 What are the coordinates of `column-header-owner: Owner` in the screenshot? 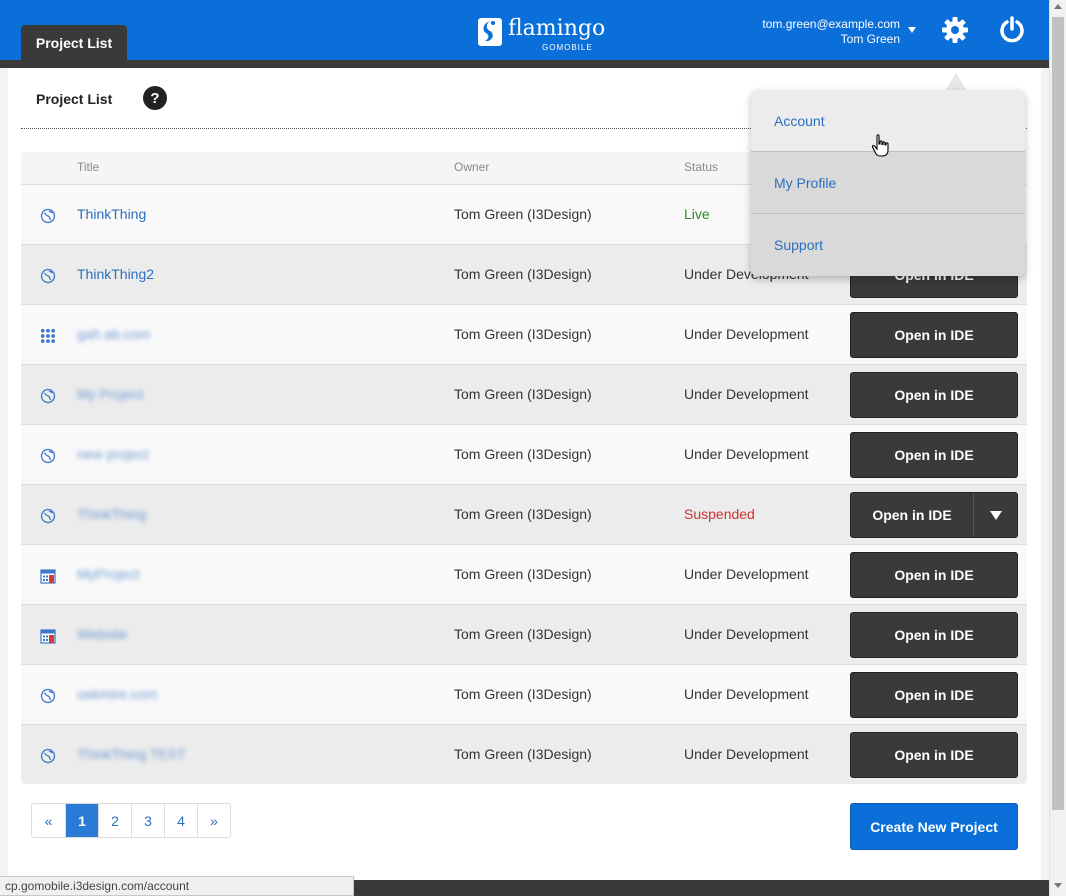 It's located at (471, 167).